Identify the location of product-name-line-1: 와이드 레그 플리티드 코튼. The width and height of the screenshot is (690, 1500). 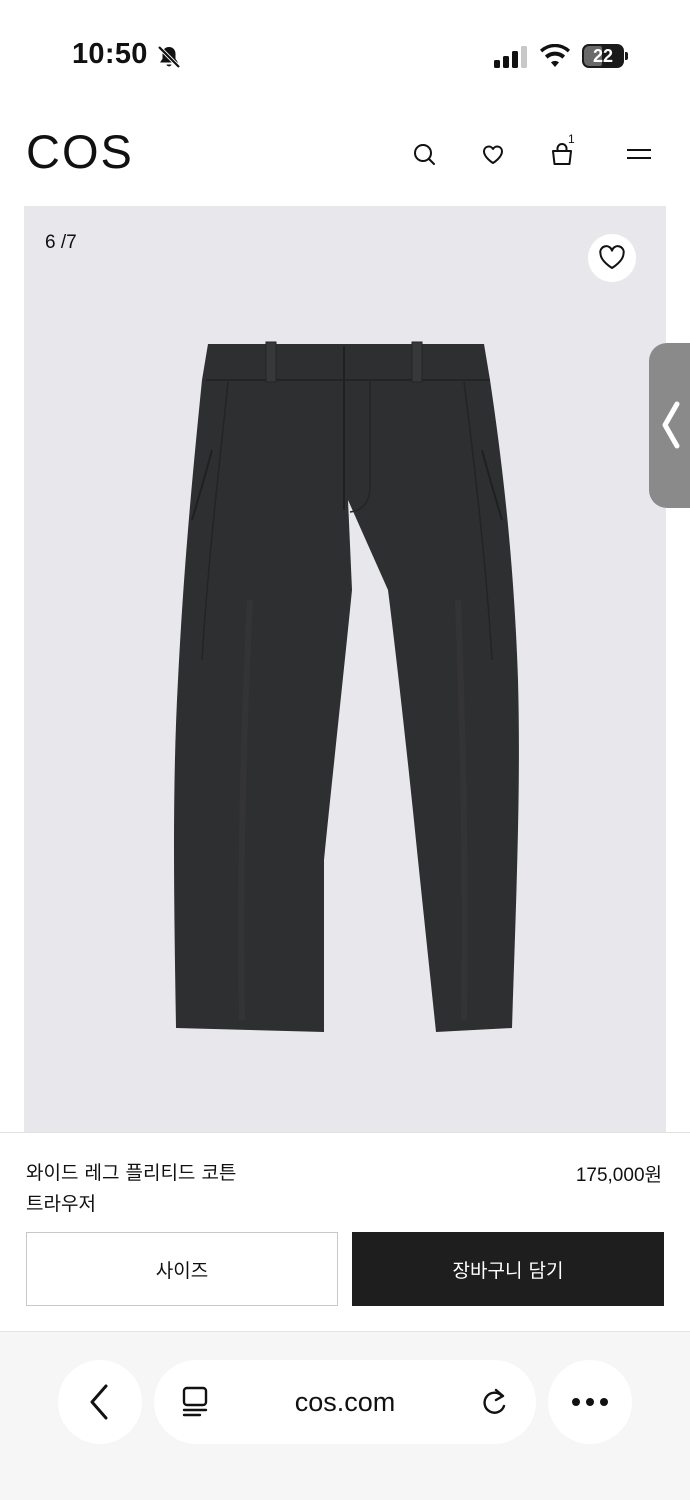
(131, 1173).